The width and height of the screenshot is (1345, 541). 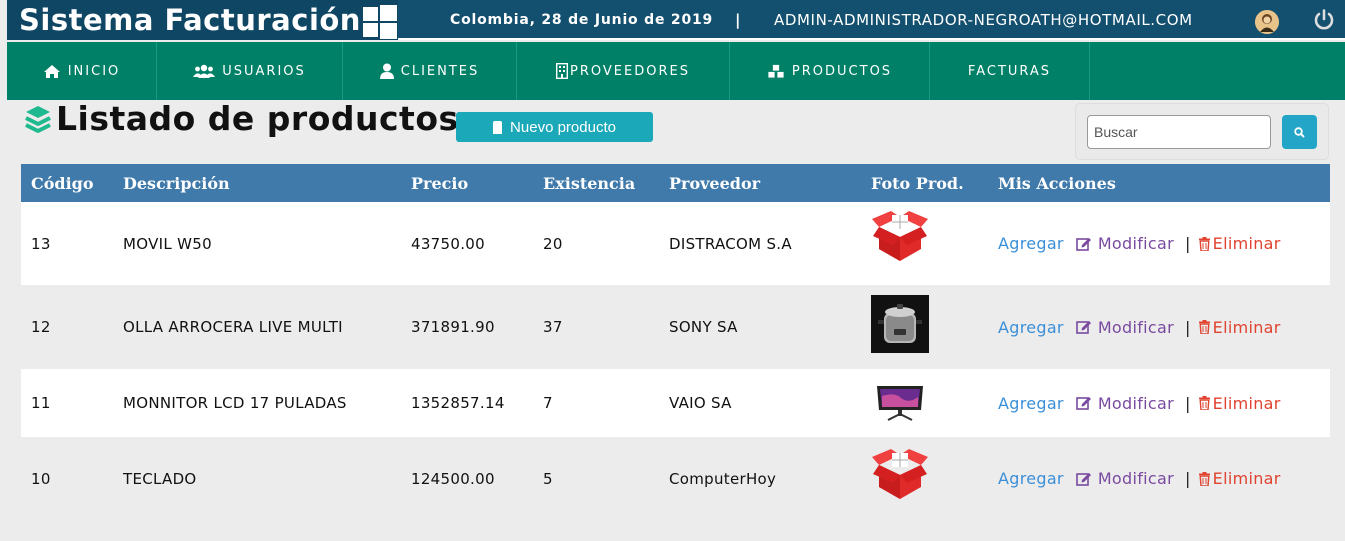 I want to click on cell-code: 11, so click(x=41, y=403).